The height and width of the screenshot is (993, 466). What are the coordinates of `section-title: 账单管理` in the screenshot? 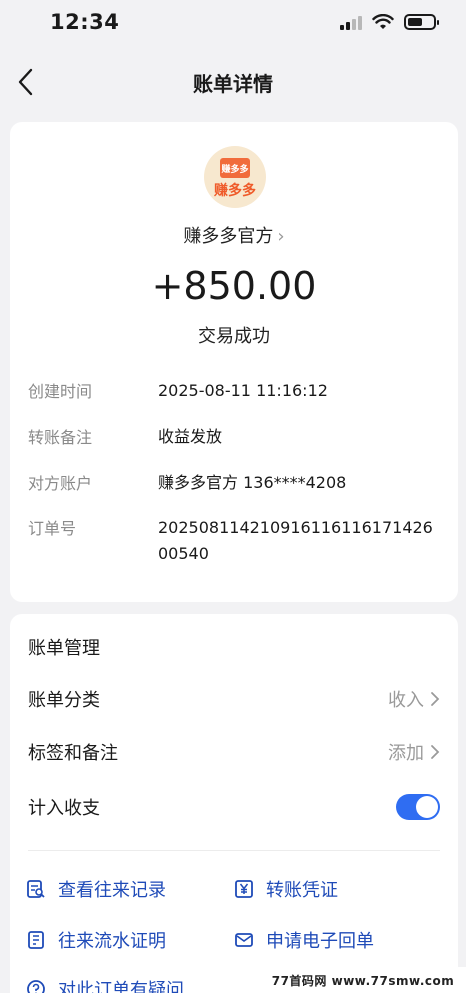 It's located at (64, 648).